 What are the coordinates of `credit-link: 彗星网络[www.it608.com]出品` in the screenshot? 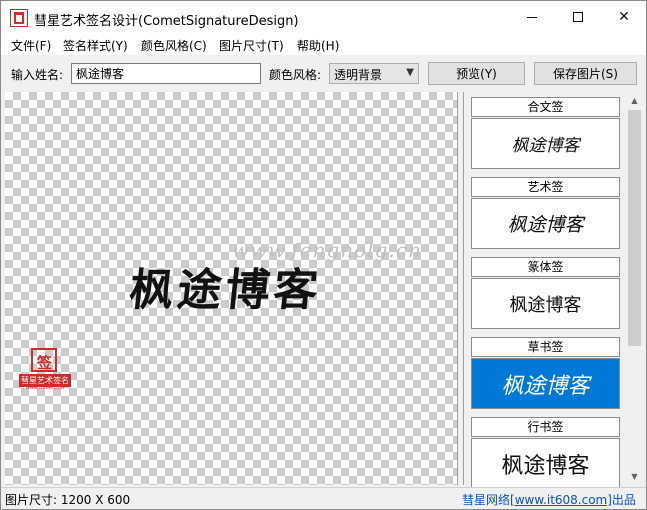 It's located at (549, 499).